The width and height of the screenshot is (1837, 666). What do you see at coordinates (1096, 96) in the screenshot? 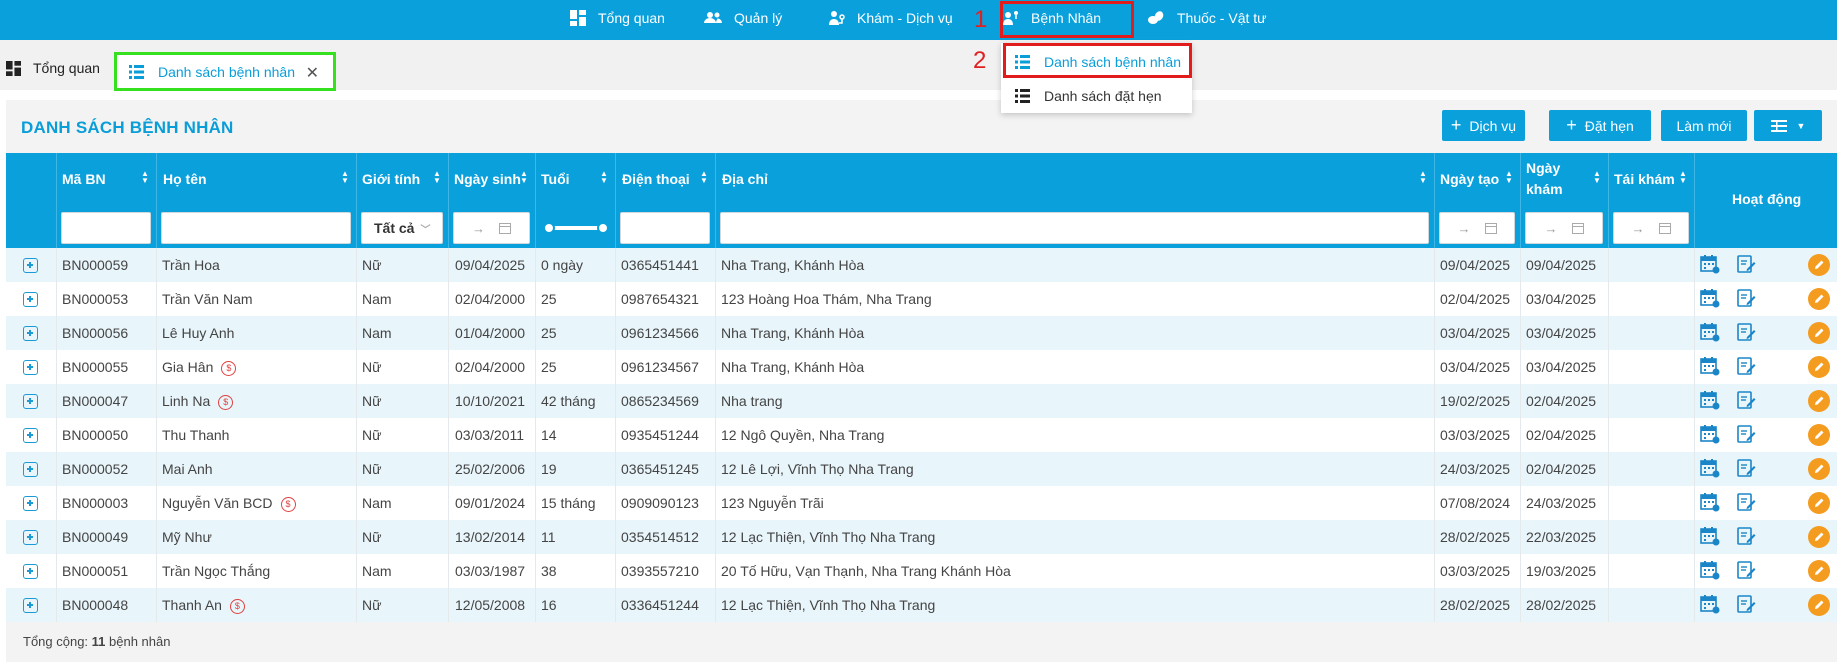
I see `menu-item-appointment-list: Danh sách đặt hẹn` at bounding box center [1096, 96].